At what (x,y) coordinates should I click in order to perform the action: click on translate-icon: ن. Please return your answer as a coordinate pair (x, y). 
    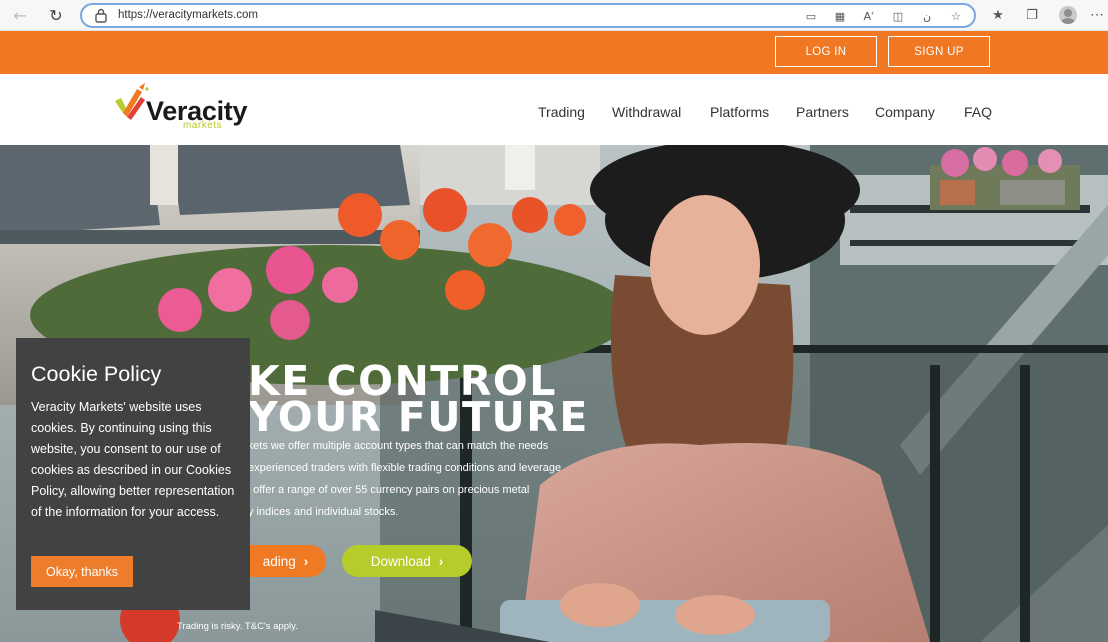
    Looking at the image, I should click on (927, 16).